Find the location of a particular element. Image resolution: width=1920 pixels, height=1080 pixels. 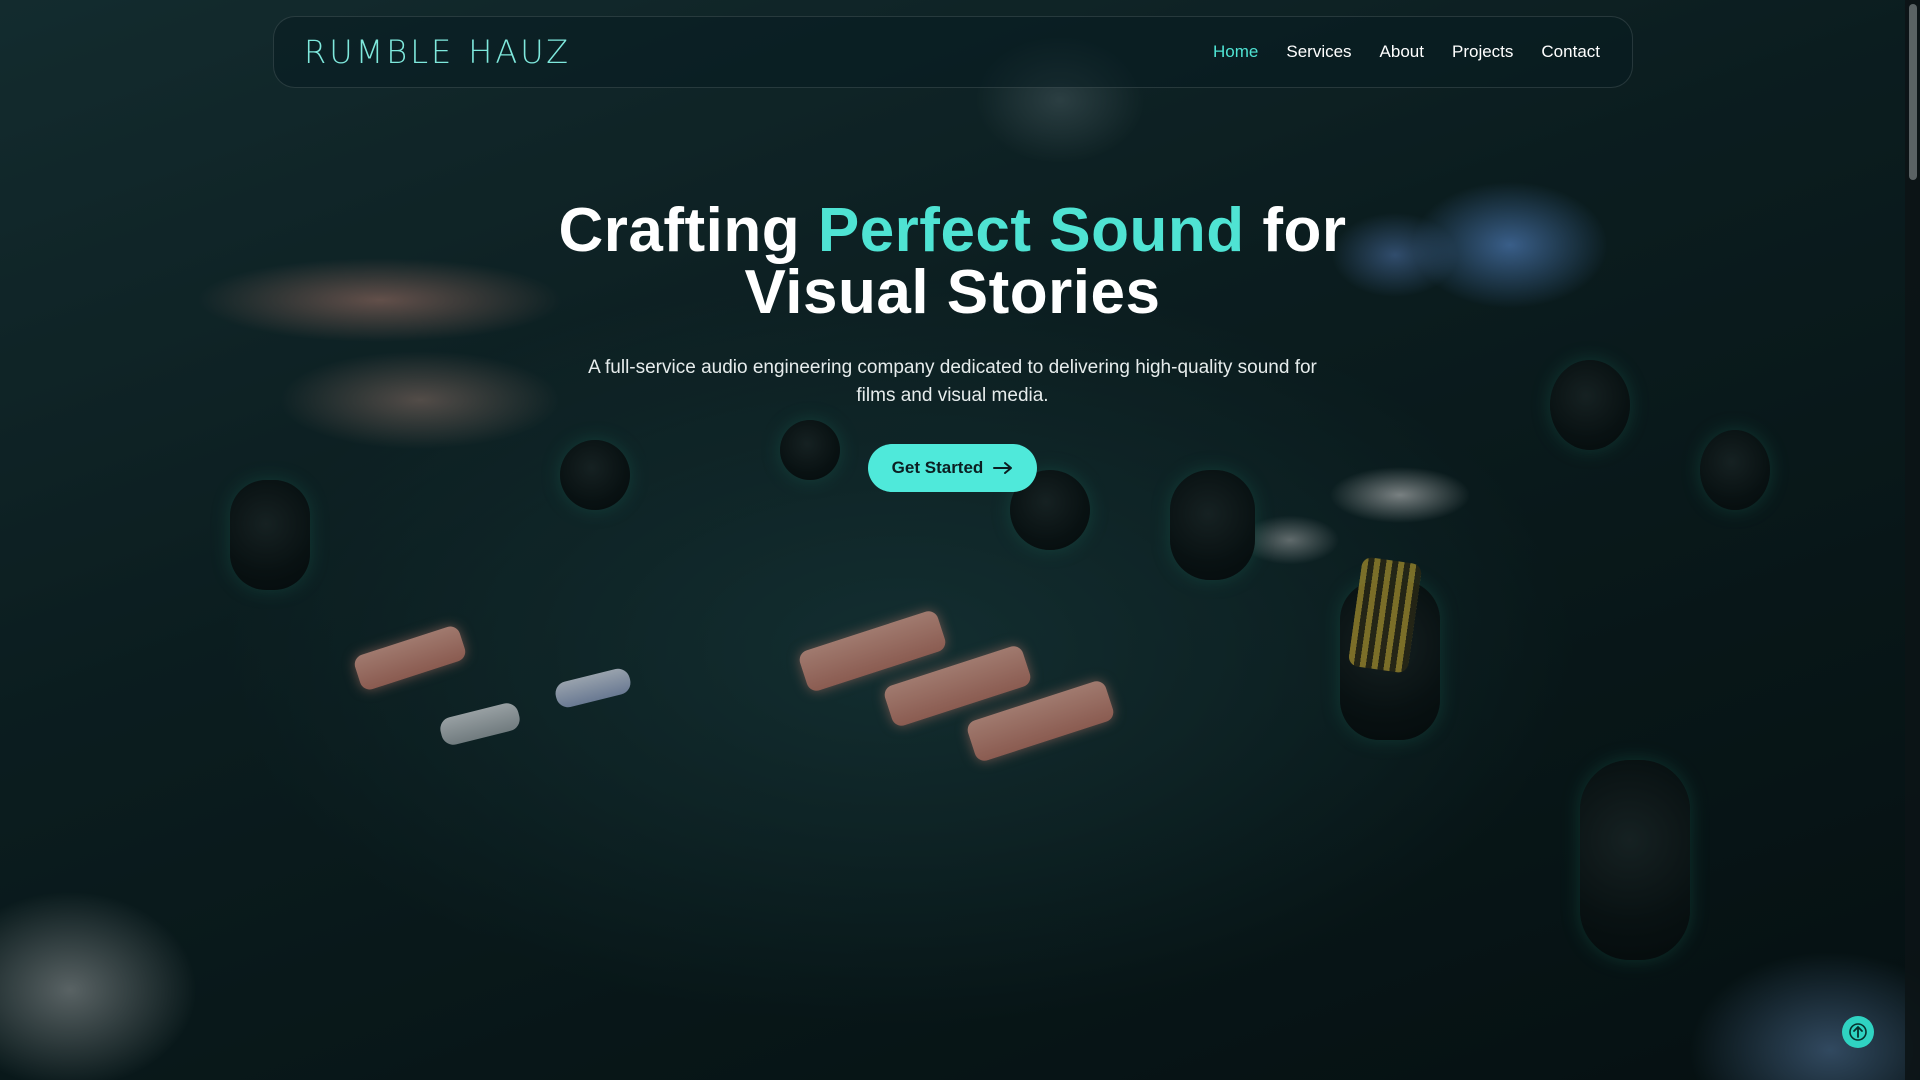

get-started-label: Get Started is located at coordinates (937, 467).